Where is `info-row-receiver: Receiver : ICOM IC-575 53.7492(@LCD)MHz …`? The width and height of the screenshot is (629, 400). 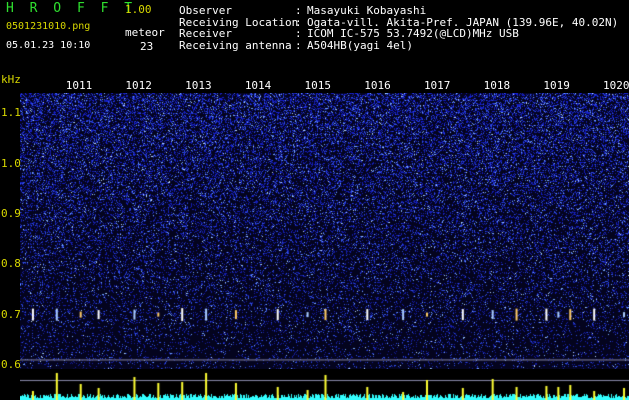
info-row-receiver: Receiver : ICOM IC-575 53.7492(@LCD)MHz … is located at coordinates (398, 34).